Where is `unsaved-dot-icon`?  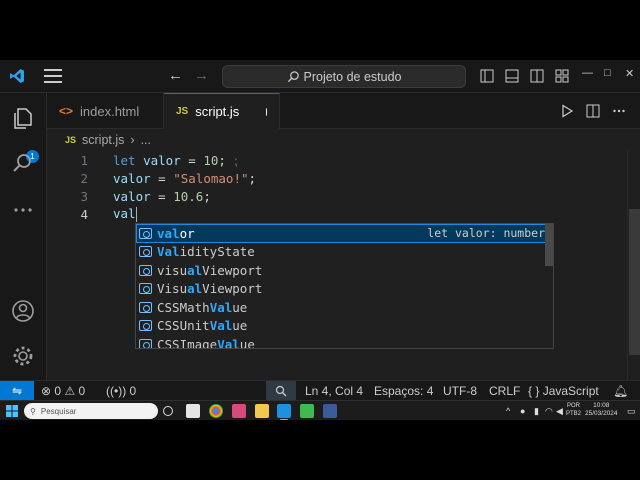 unsaved-dot-icon is located at coordinates (266, 111).